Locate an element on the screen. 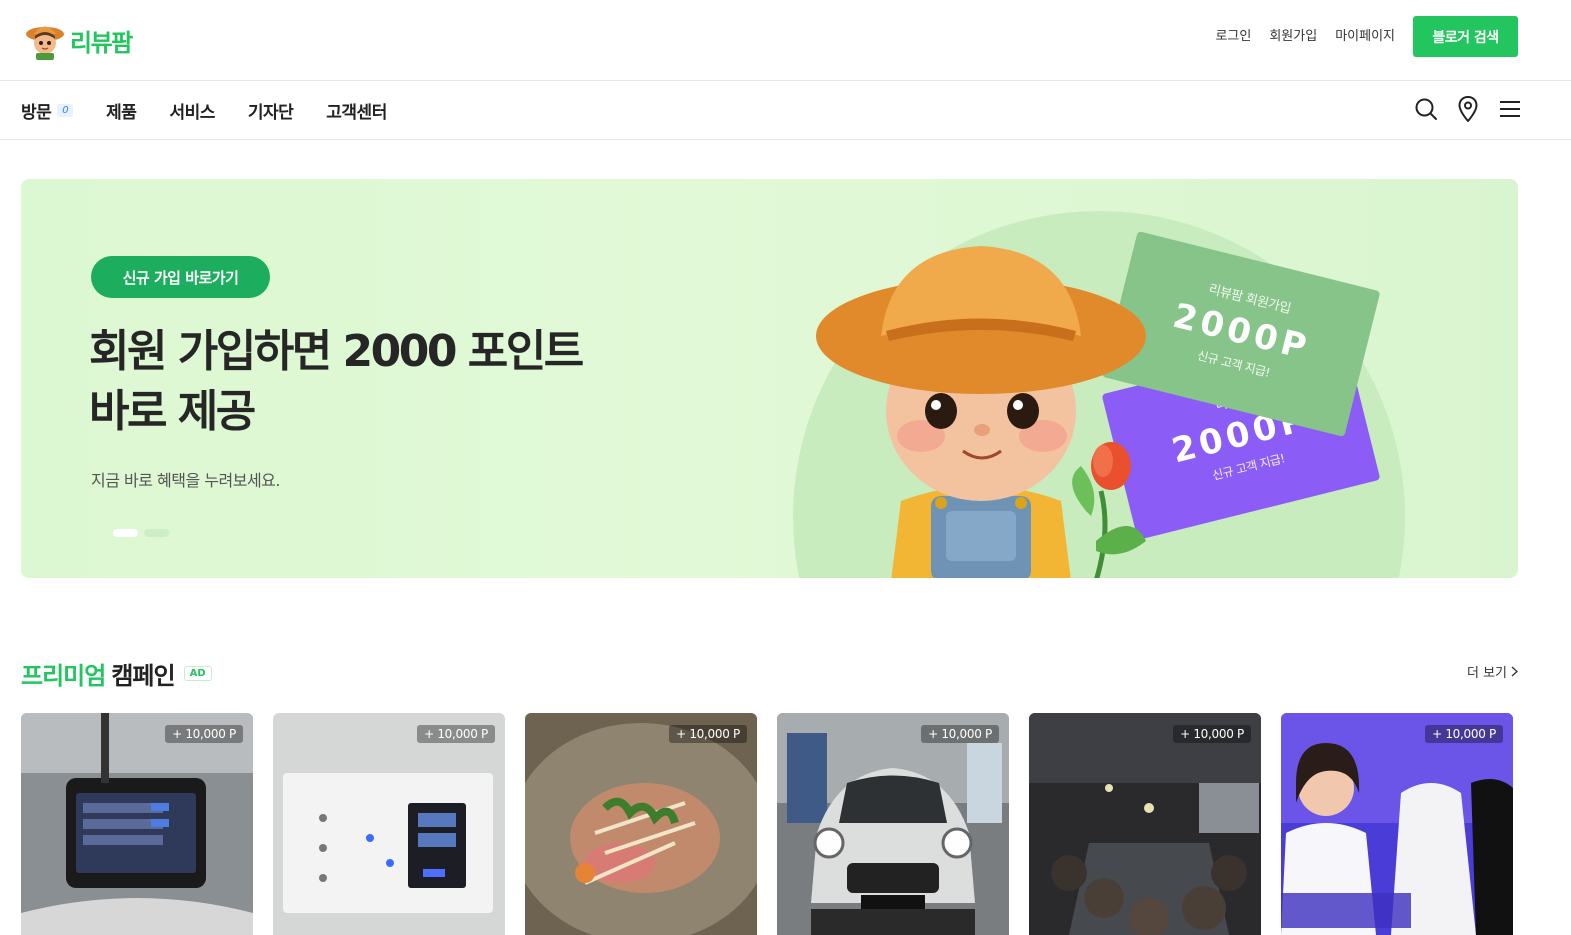  farmer-mascot-illustration is located at coordinates (981, 412).